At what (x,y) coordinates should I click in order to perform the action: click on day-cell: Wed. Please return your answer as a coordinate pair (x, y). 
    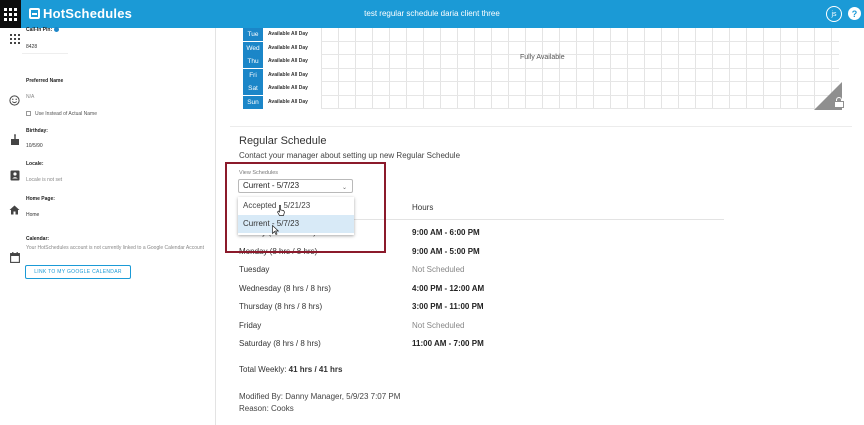
    Looking at the image, I should click on (253, 48).